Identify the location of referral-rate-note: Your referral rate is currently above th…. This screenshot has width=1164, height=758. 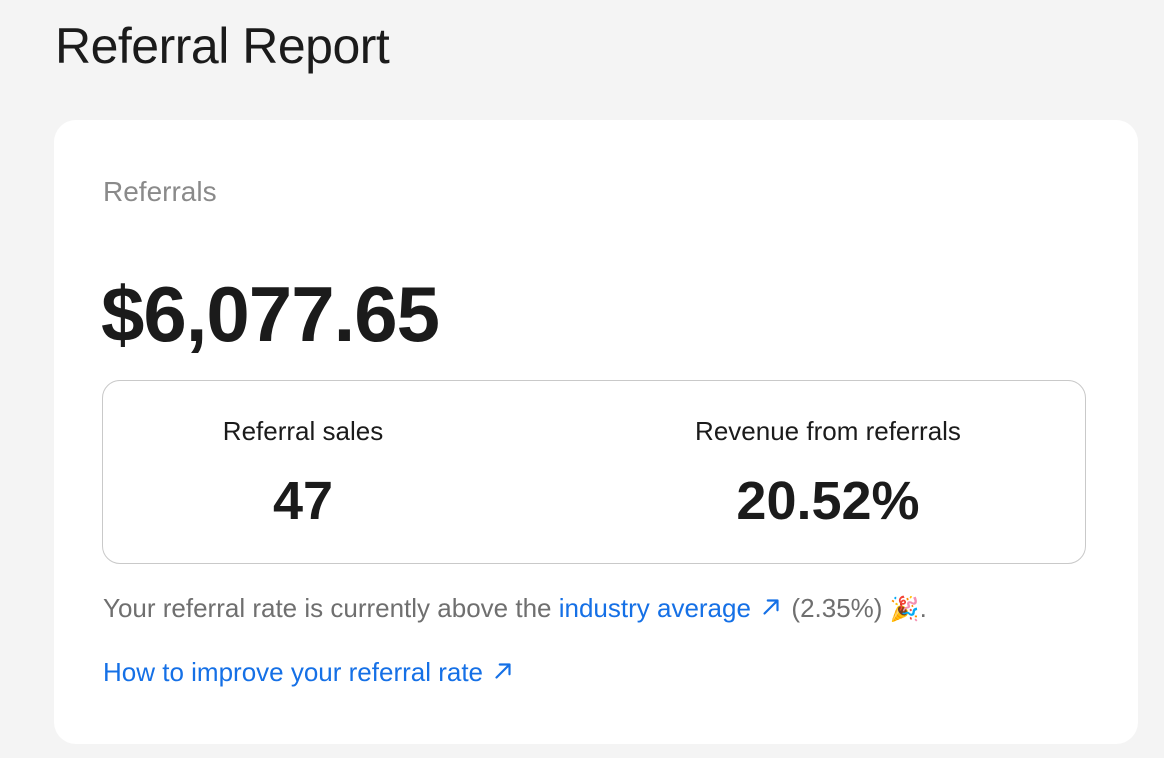
(515, 609).